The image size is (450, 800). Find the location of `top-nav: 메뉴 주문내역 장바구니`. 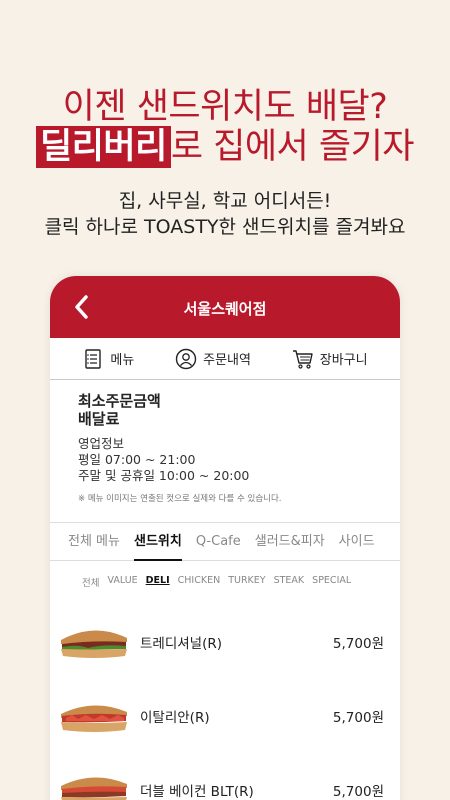

top-nav: 메뉴 주문내역 장바구니 is located at coordinates (225, 359).